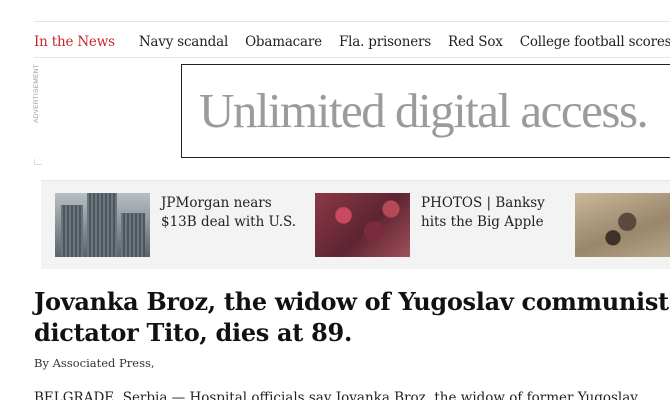 This screenshot has height=400, width=670. What do you see at coordinates (36, 93) in the screenshot?
I see `advertisement-label: ADVERTISEMENT` at bounding box center [36, 93].